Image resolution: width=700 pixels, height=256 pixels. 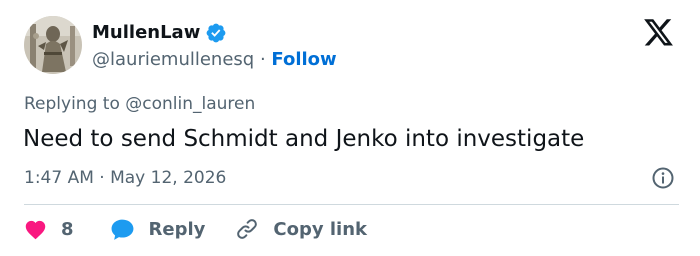 I want to click on author-name-row: MullenLaw, so click(x=159, y=33).